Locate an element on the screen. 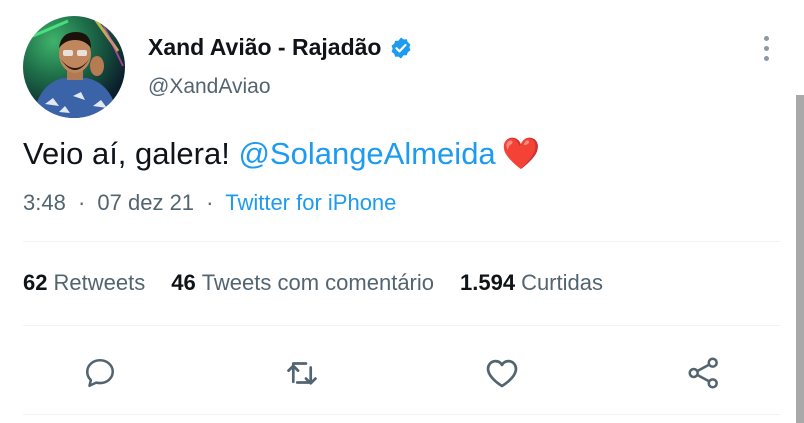  heart-icon is located at coordinates (502, 373).